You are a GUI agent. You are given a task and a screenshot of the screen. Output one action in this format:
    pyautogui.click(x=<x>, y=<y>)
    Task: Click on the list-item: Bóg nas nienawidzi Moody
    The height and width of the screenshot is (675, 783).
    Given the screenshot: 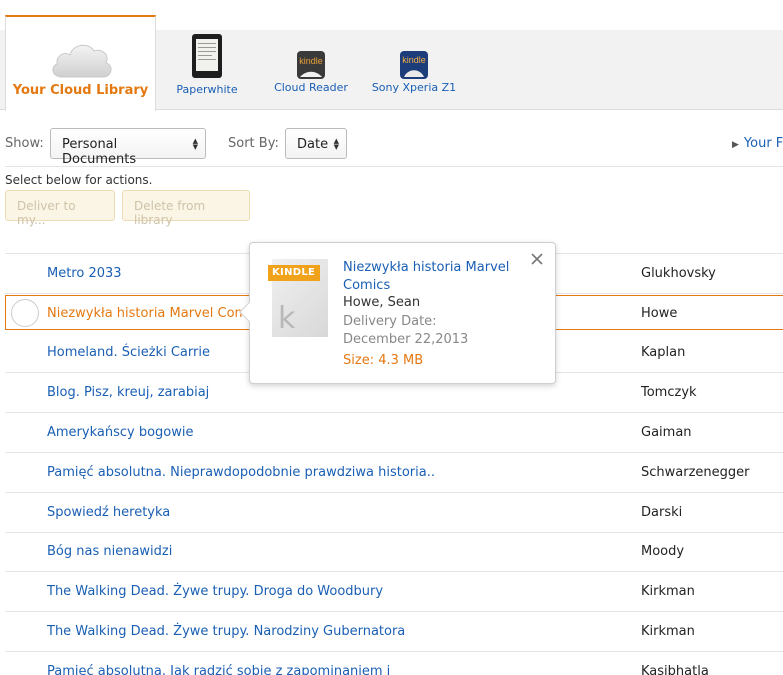 What is the action you would take?
    pyautogui.click(x=394, y=552)
    